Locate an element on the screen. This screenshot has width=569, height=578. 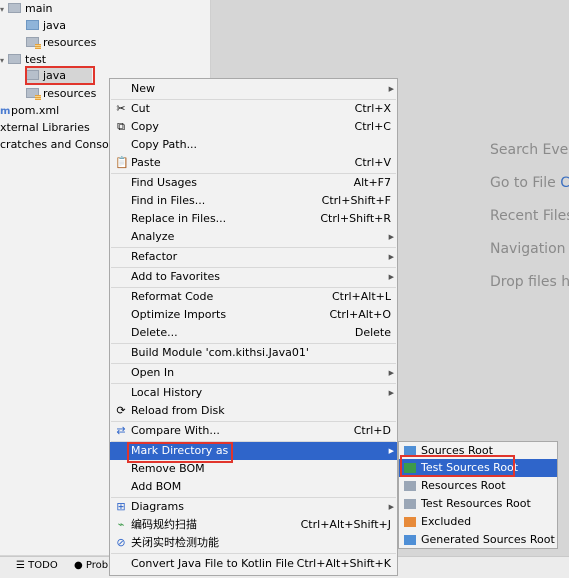
menu-item-copy: ⧉ Copy Ctrl+C is located at coordinates (253, 127).